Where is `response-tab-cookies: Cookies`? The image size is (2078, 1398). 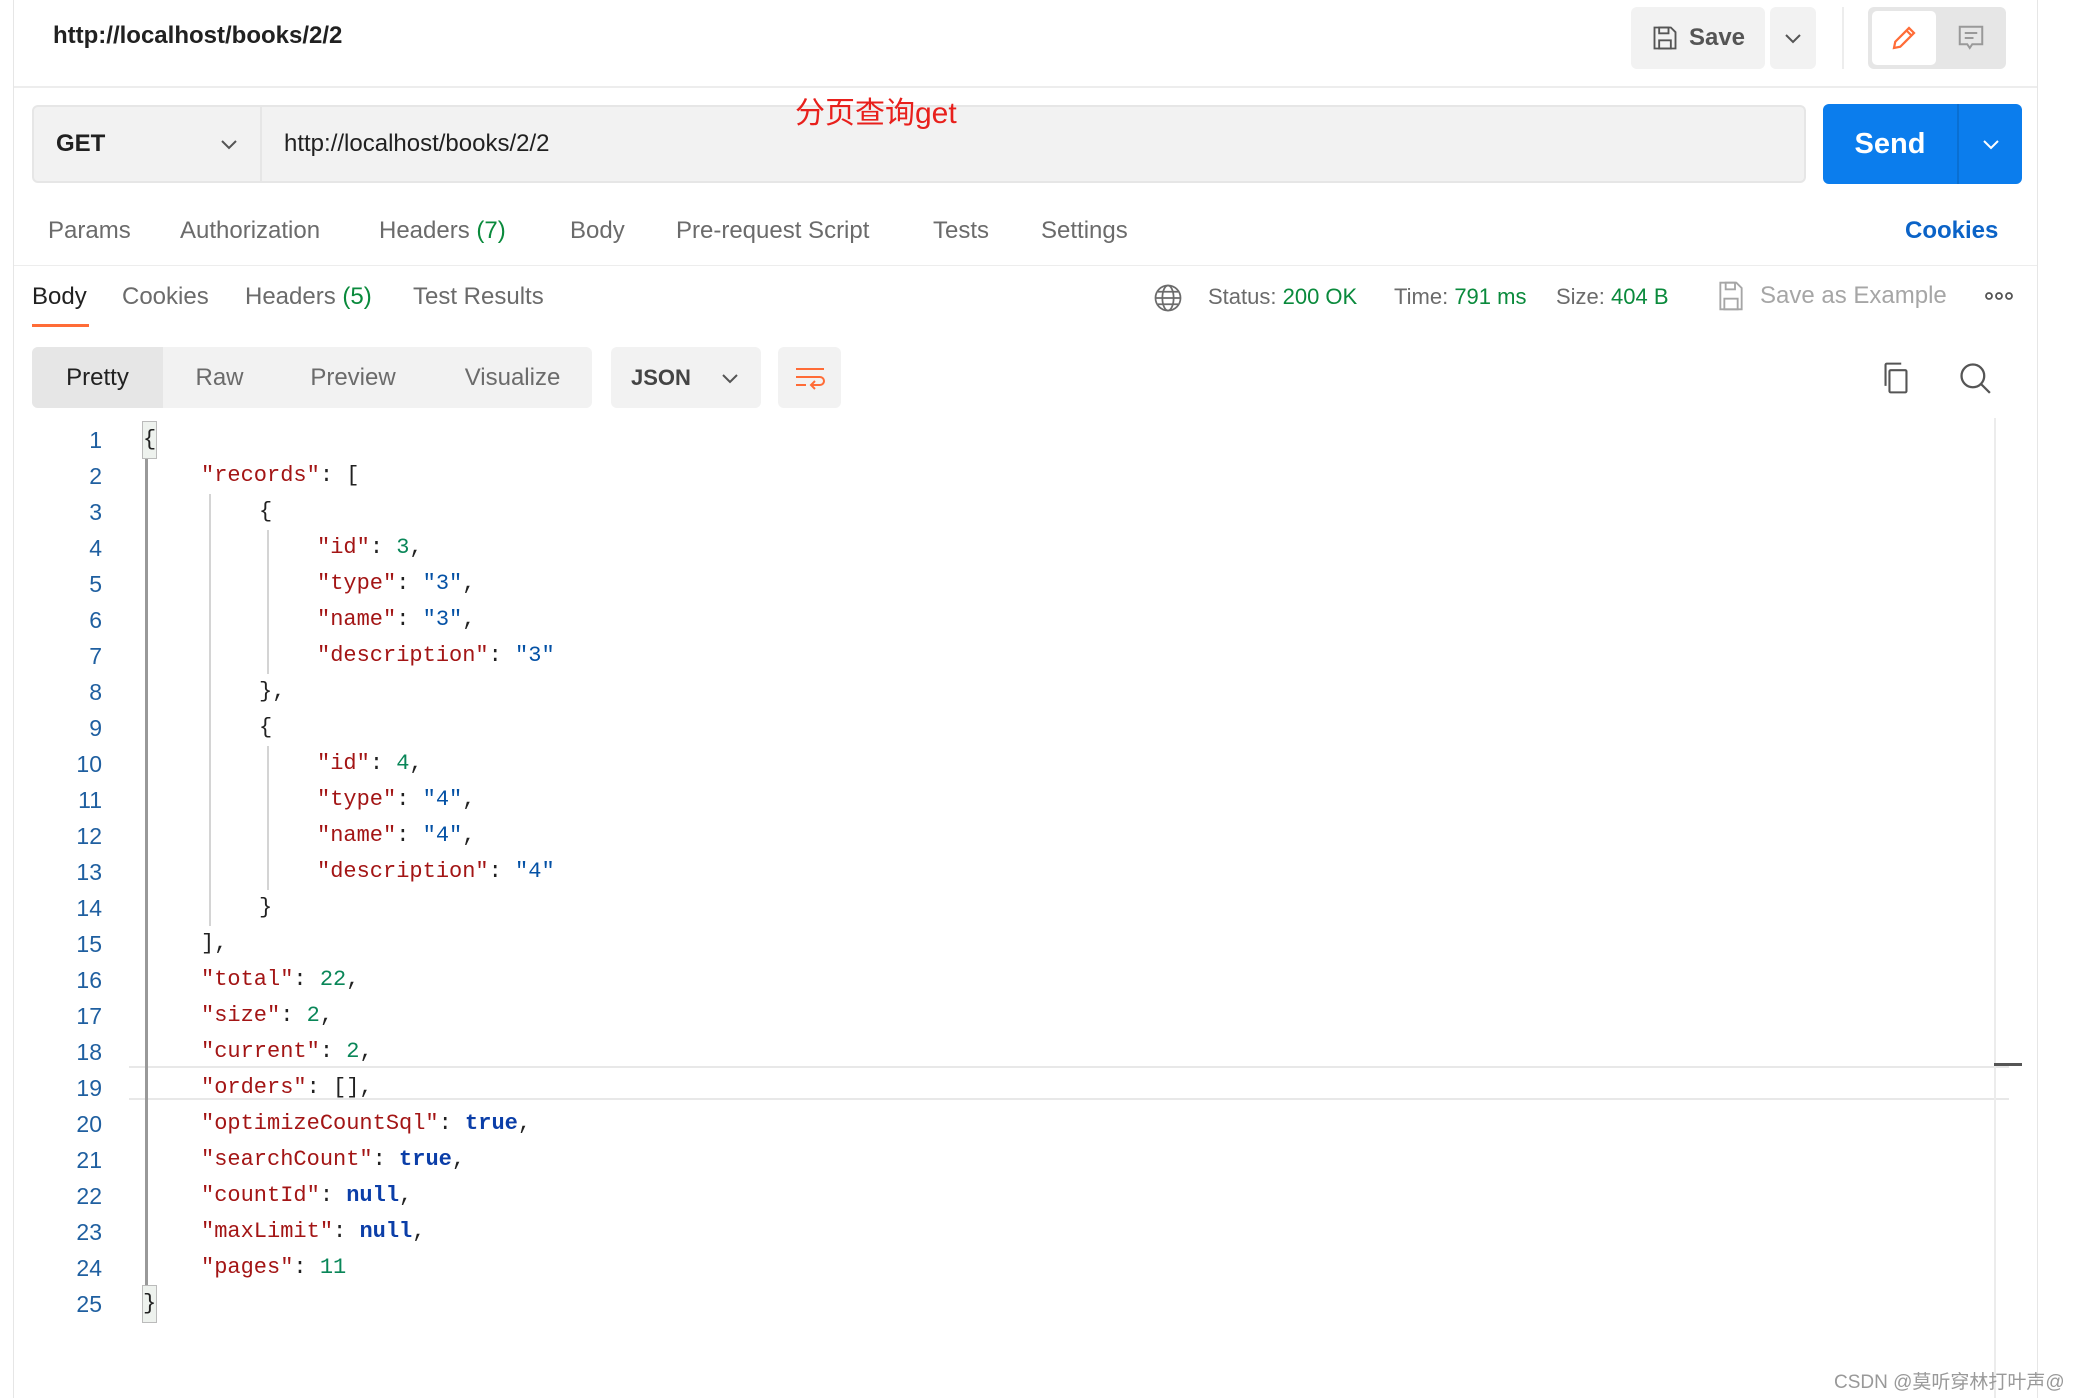
response-tab-cookies: Cookies is located at coordinates (165, 297).